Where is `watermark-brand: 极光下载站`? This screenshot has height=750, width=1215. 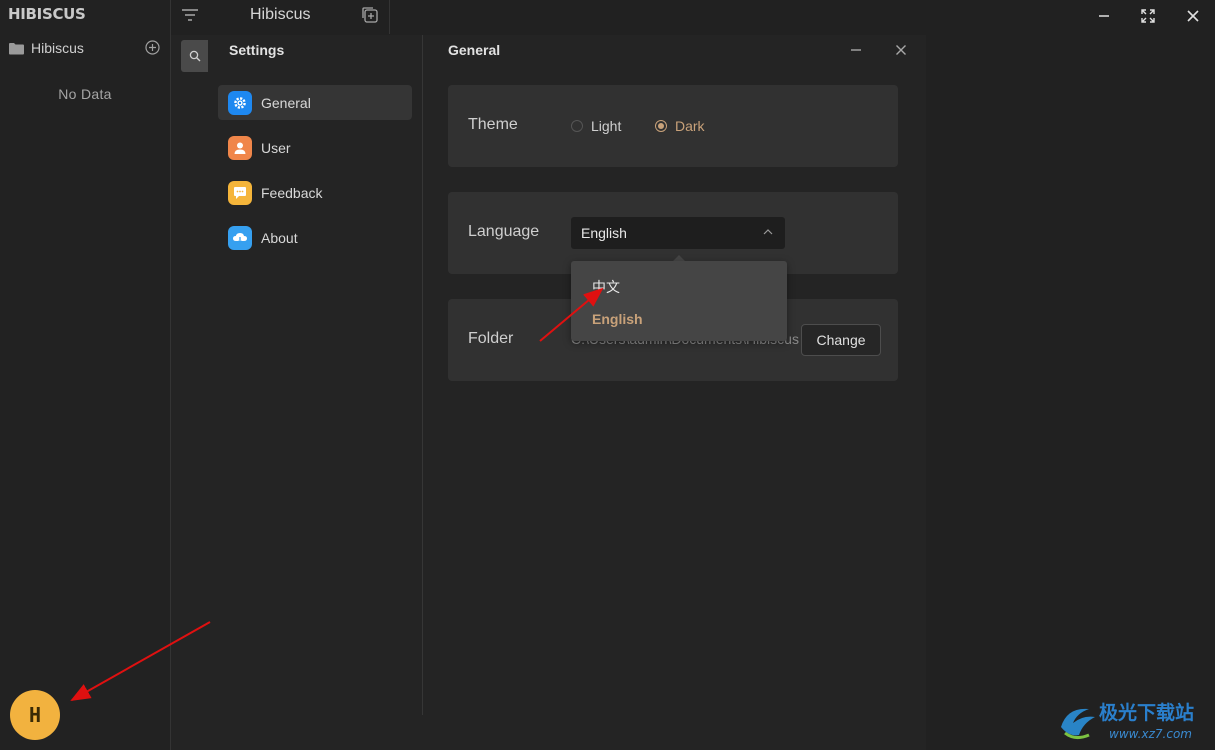
watermark-brand: 极光下载站 is located at coordinates (1146, 712).